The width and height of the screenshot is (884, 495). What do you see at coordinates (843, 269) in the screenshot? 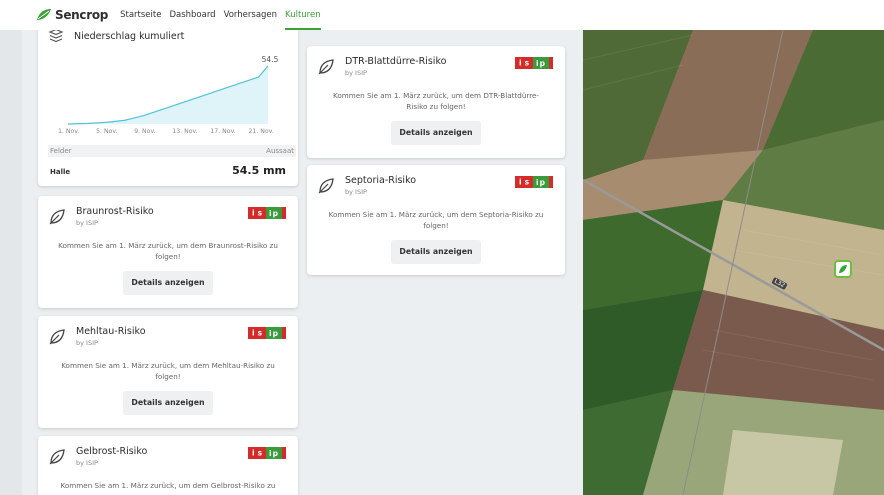
I see `station-marker-icon` at bounding box center [843, 269].